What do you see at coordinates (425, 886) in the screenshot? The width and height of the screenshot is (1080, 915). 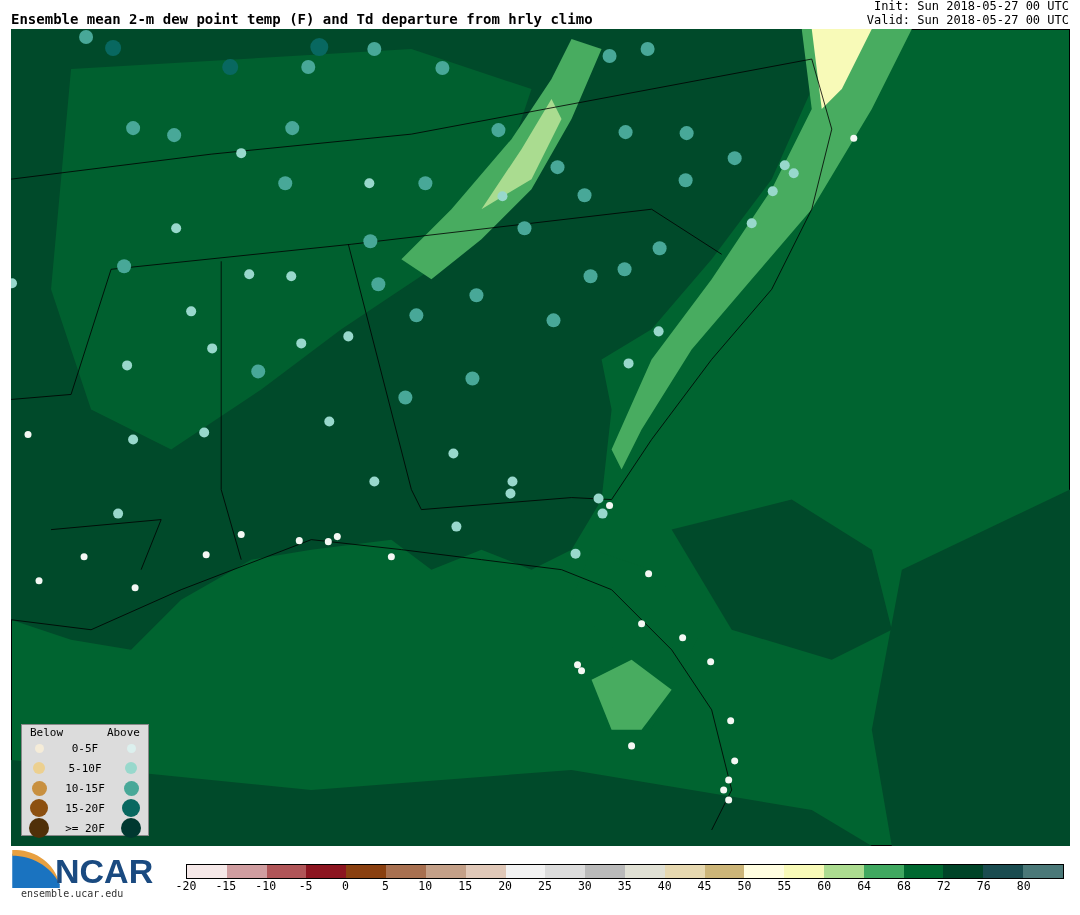 I see `colorbar-tick-label: 10` at bounding box center [425, 886].